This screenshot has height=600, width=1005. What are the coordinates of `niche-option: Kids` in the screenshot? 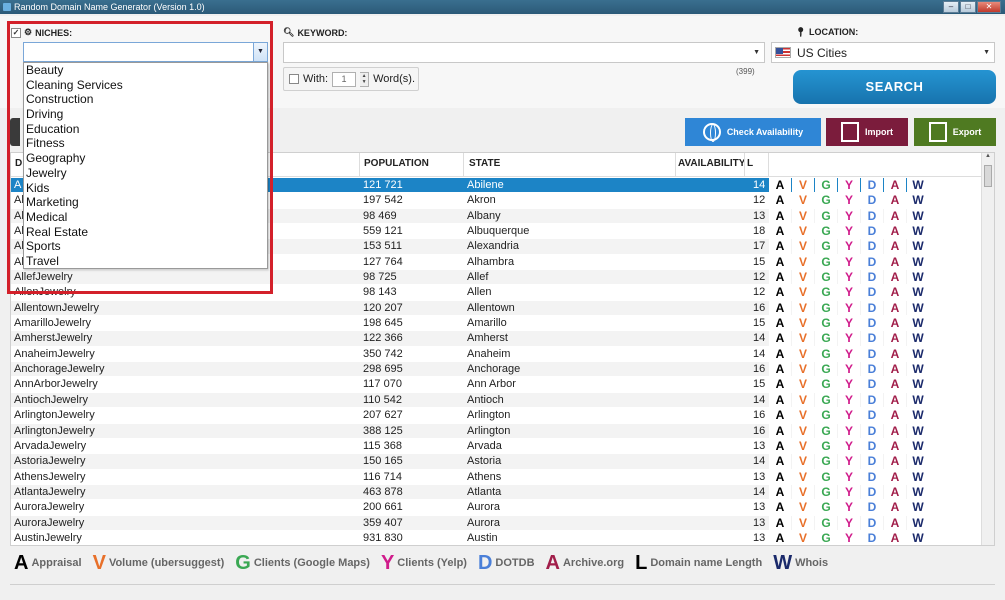 It's located at (145, 188).